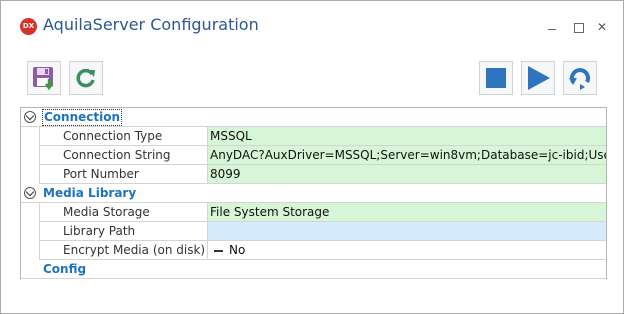  I want to click on encrypt-media-label: No, so click(237, 250).